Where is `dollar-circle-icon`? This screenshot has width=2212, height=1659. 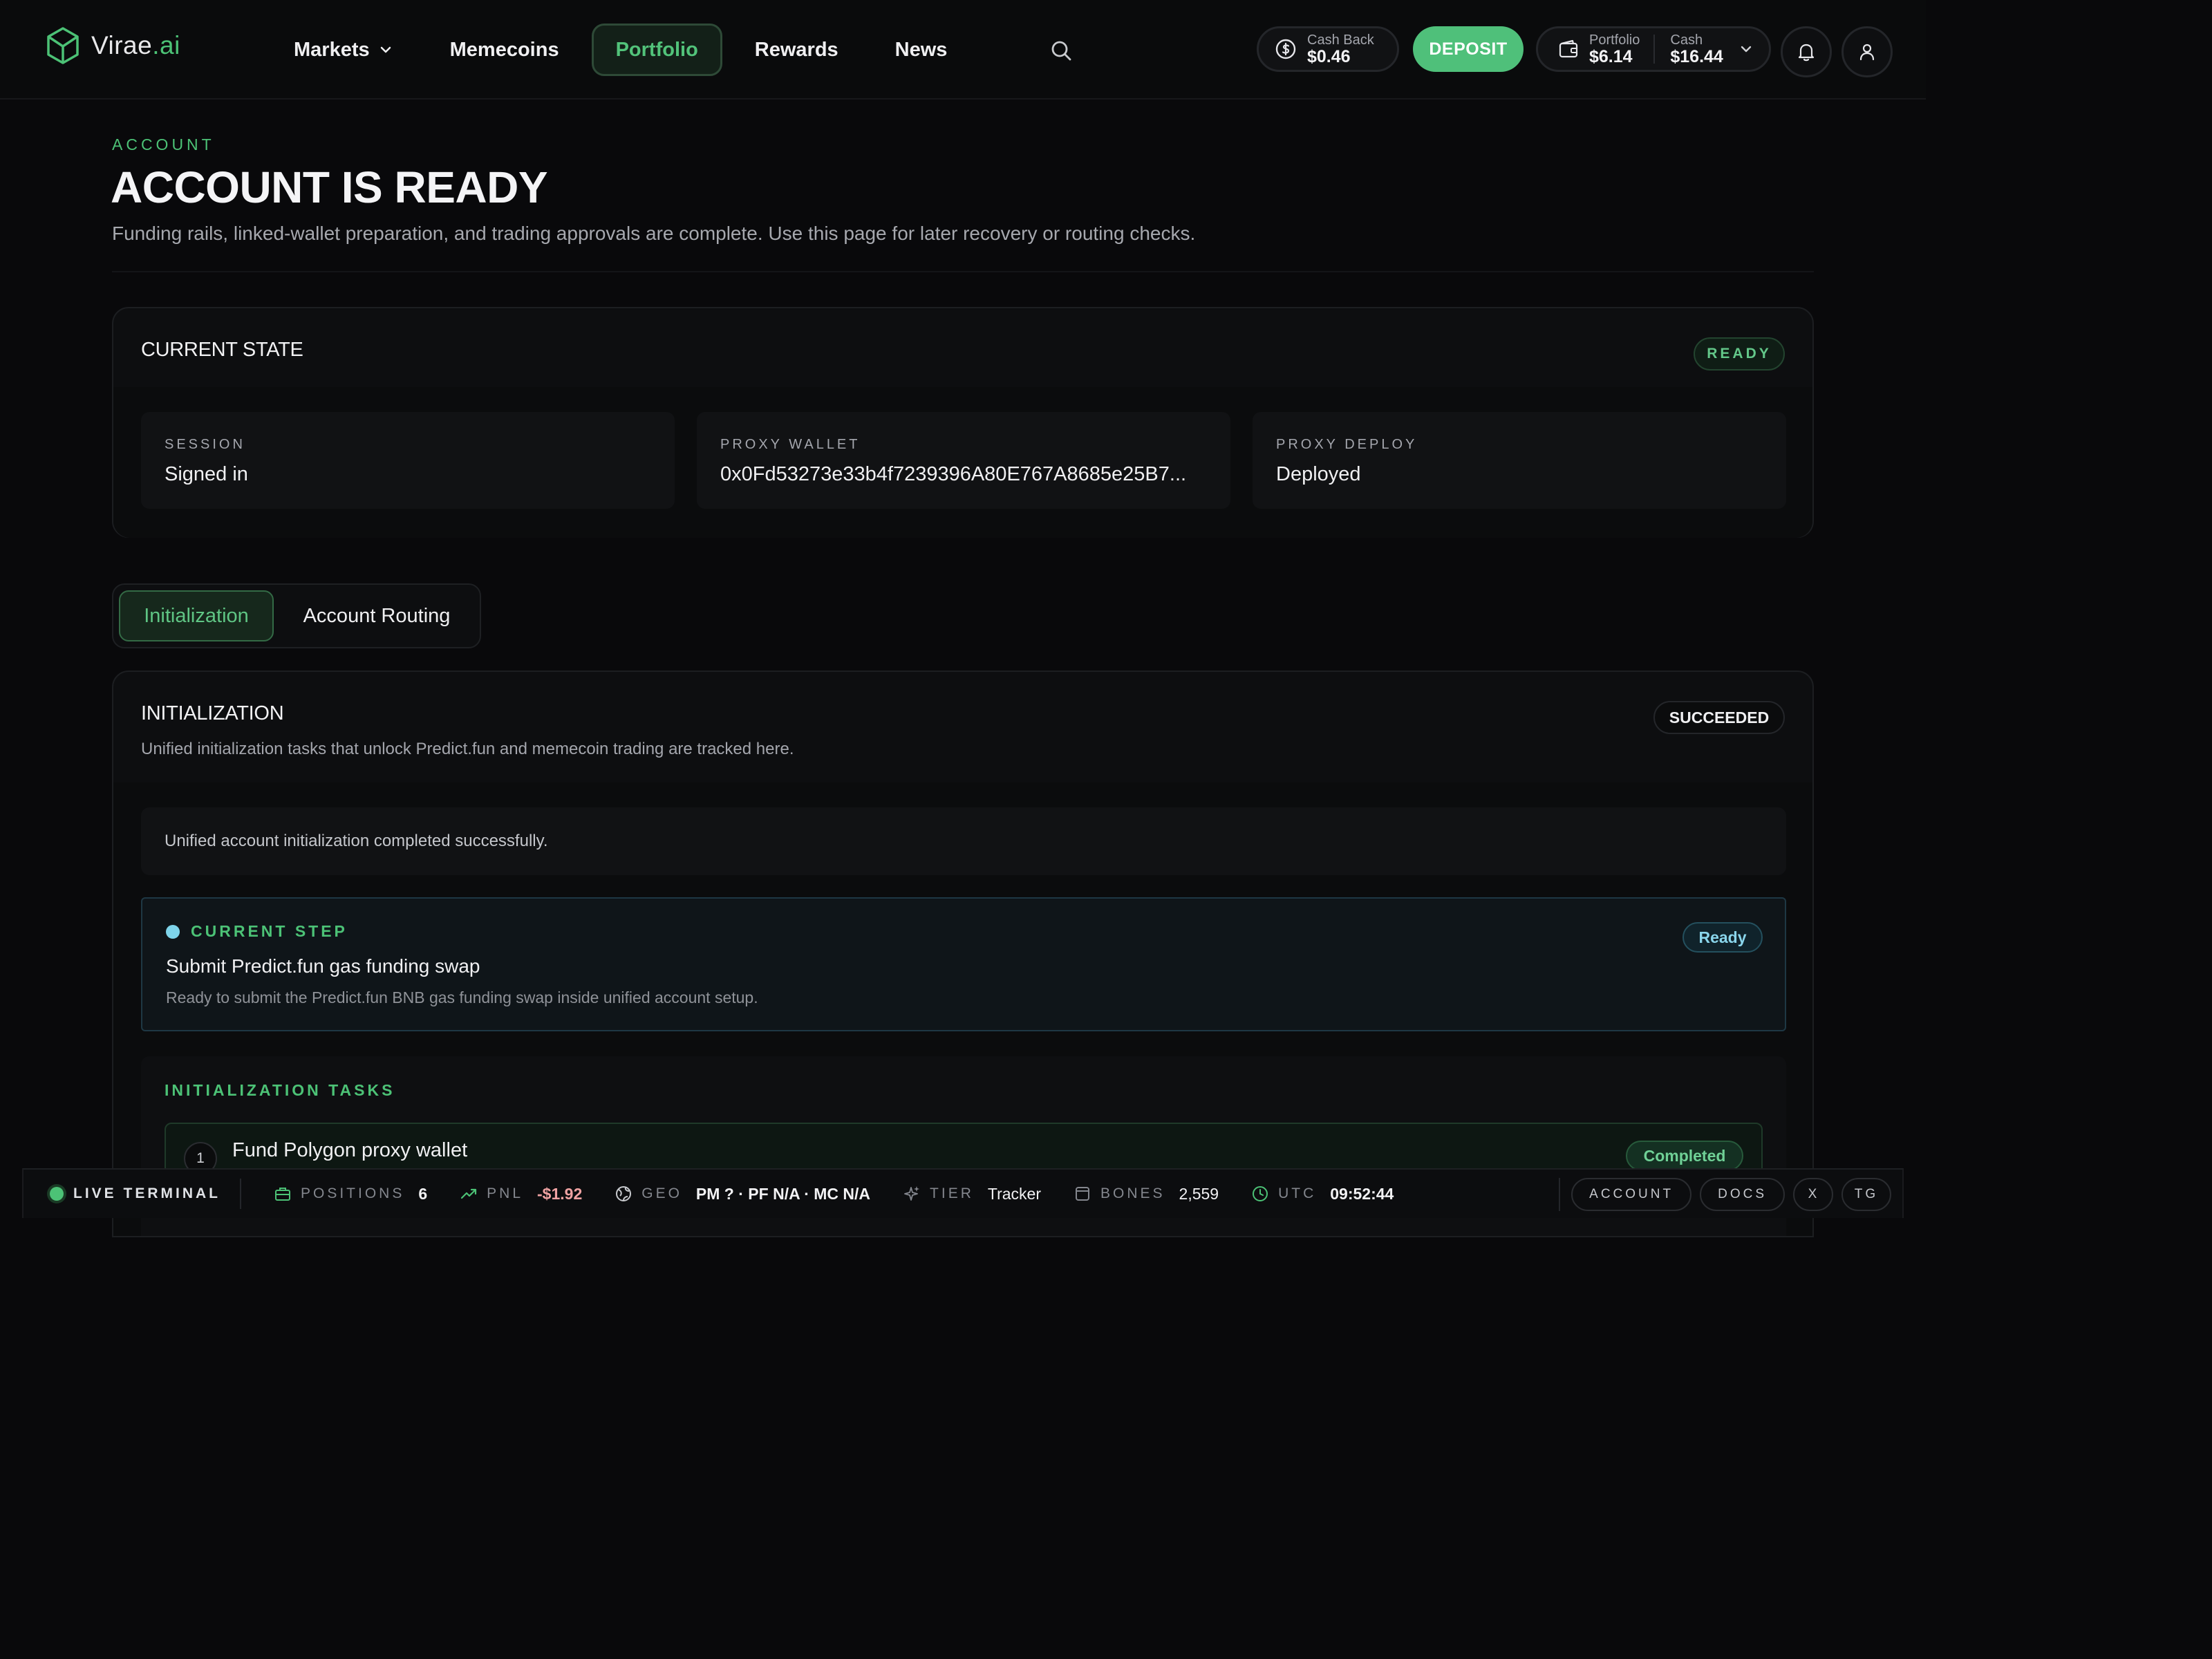
dollar-circle-icon is located at coordinates (1285, 49).